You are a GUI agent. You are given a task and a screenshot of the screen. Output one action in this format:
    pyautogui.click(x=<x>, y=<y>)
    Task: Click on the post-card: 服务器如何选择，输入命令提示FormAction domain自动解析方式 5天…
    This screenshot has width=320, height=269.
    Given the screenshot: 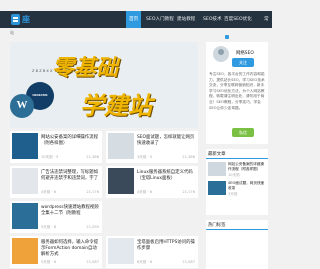 What is the action you would take?
    pyautogui.click(x=56, y=252)
    